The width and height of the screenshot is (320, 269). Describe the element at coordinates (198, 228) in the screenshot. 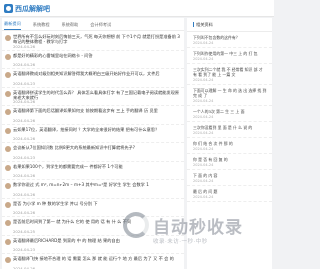

I see `watermark-text: 自动秒收录` at that location.